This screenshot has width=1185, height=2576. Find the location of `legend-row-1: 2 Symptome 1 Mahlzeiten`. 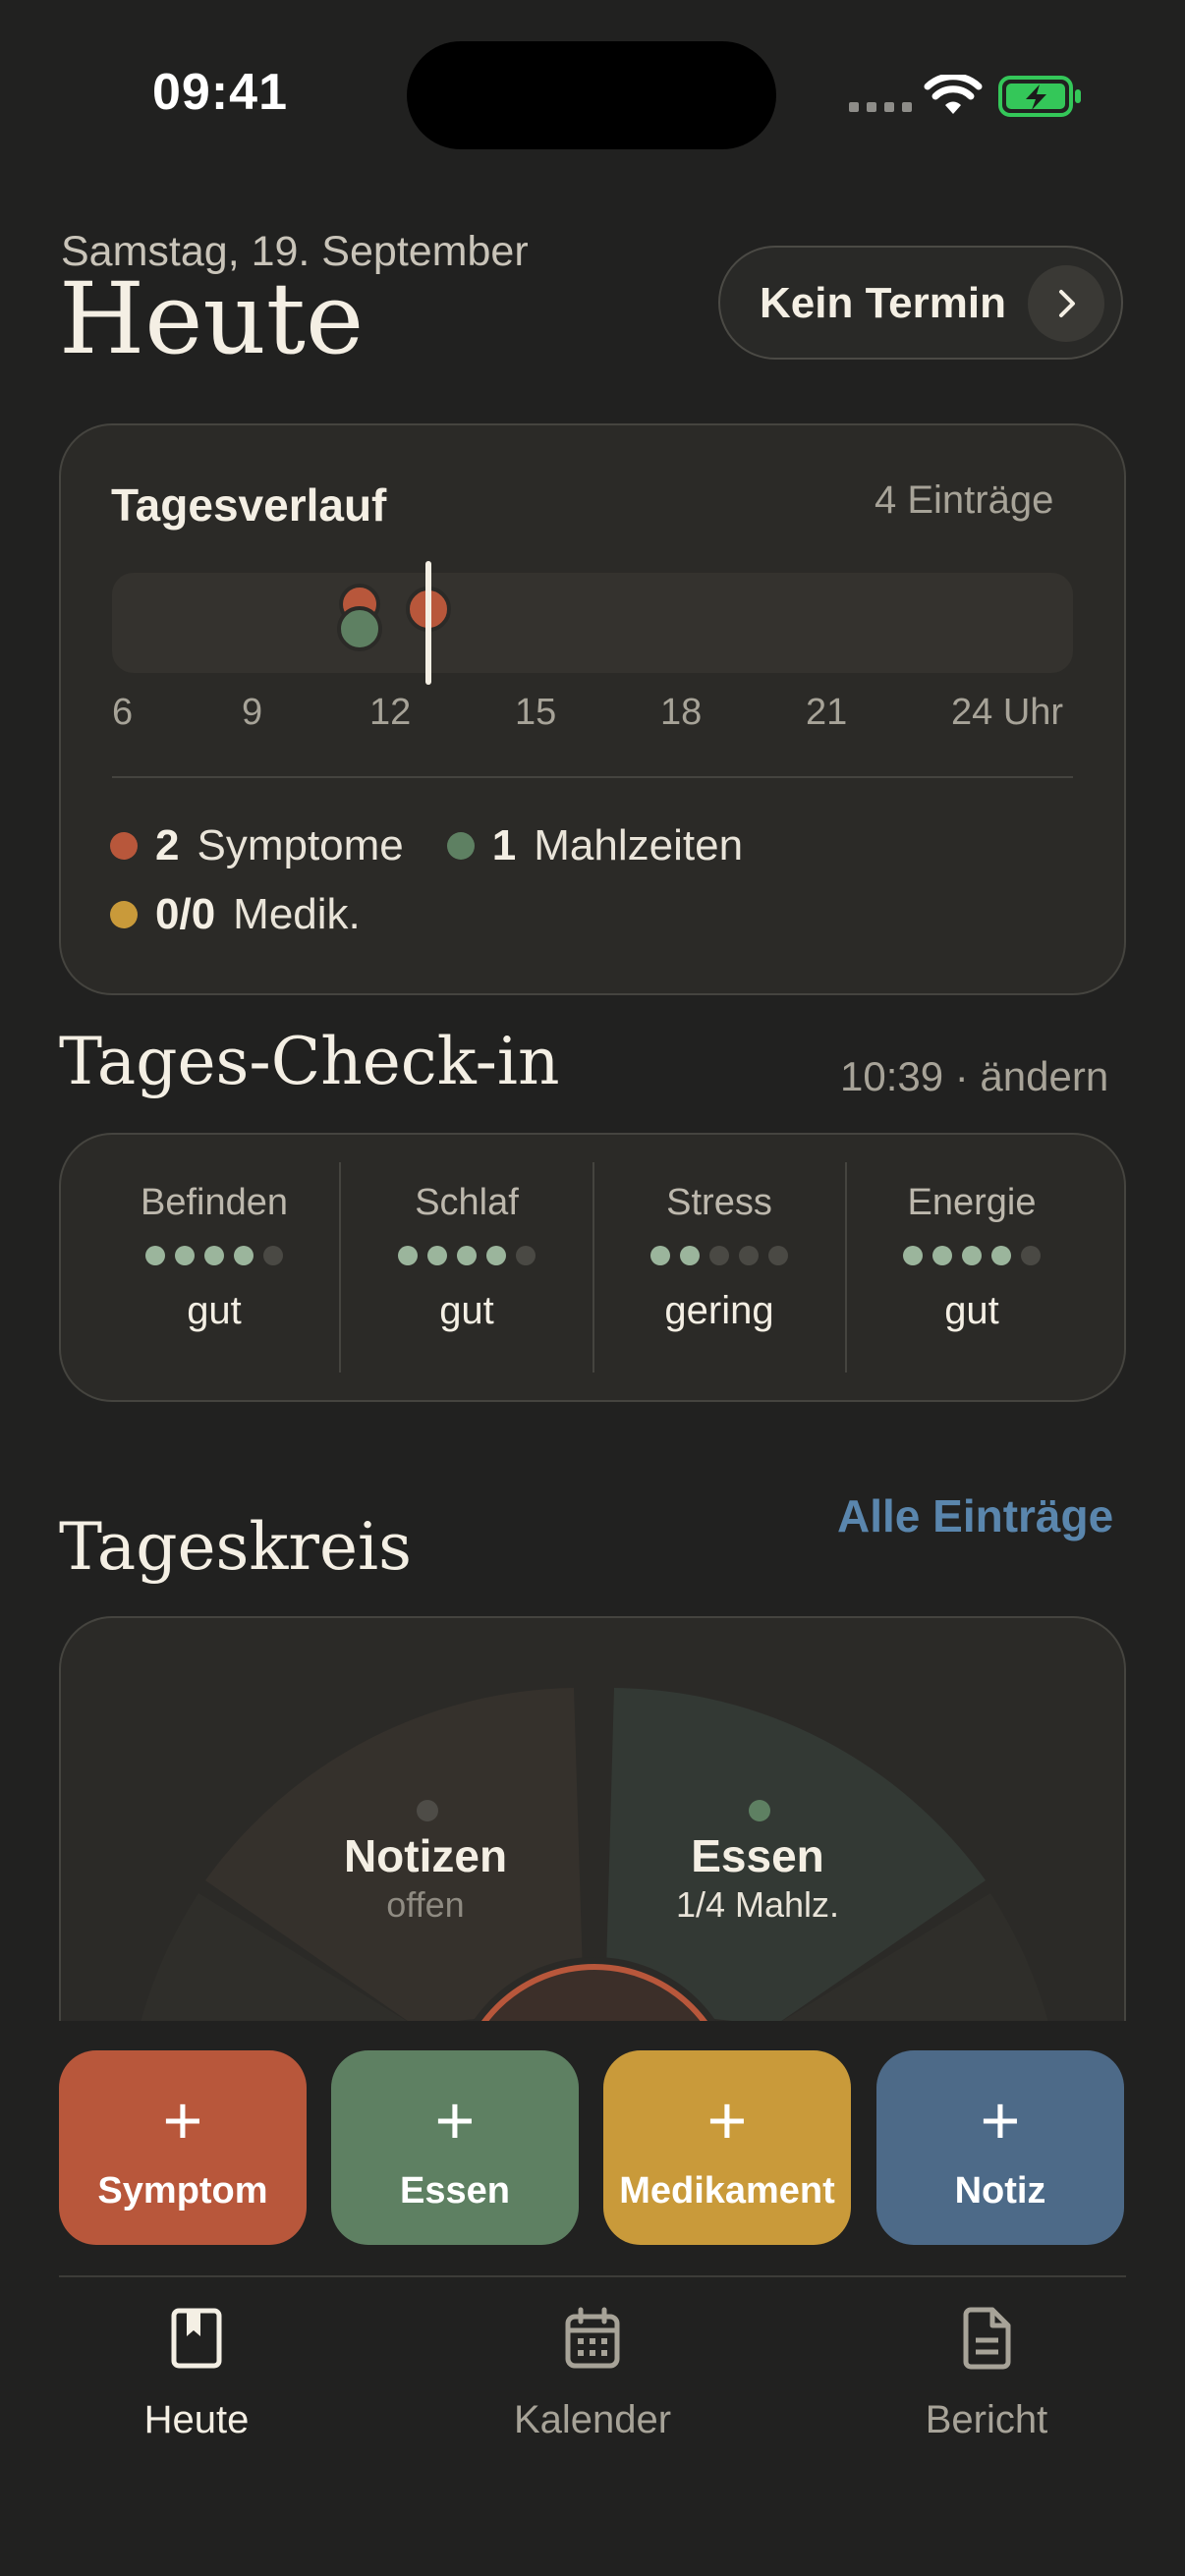

legend-row-1: 2 Symptome 1 Mahlzeiten is located at coordinates (427, 845).